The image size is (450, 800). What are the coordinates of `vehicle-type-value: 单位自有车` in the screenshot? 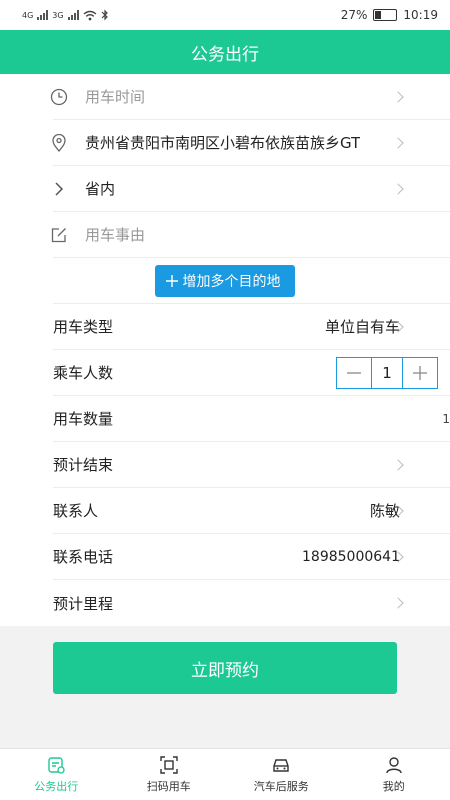 It's located at (362, 327).